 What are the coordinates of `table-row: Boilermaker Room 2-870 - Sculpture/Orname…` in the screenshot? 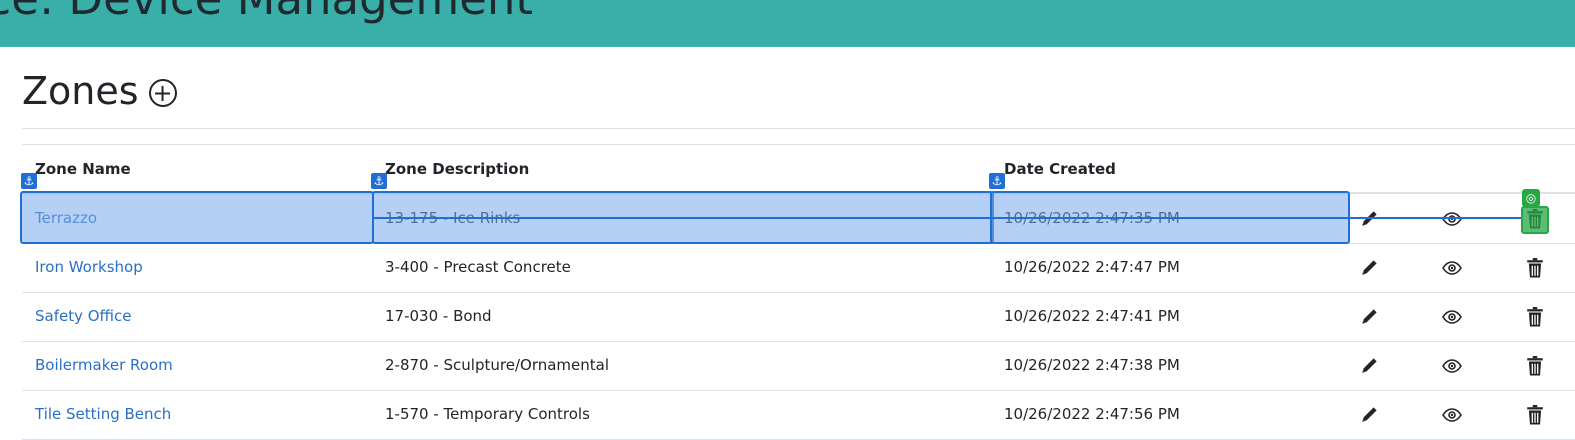 It's located at (798, 366).